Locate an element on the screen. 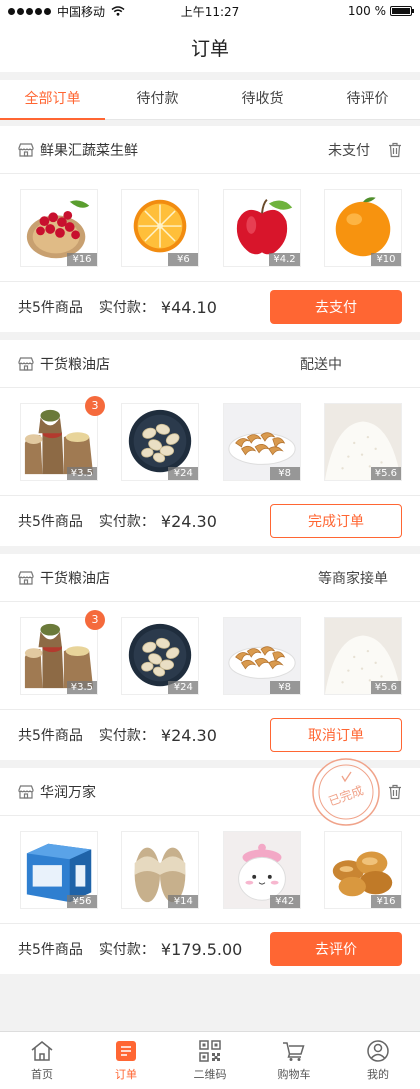 The height and width of the screenshot is (1089, 420). product-price: ¥10 is located at coordinates (385, 259).